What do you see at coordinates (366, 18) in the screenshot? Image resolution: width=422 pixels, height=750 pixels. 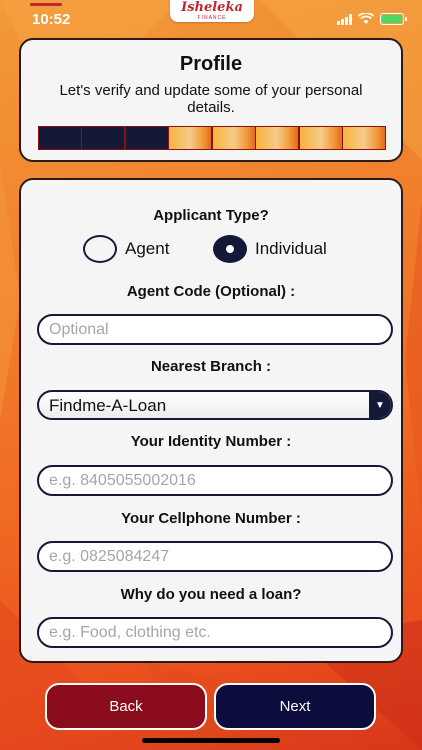 I see `wifi-icon` at bounding box center [366, 18].